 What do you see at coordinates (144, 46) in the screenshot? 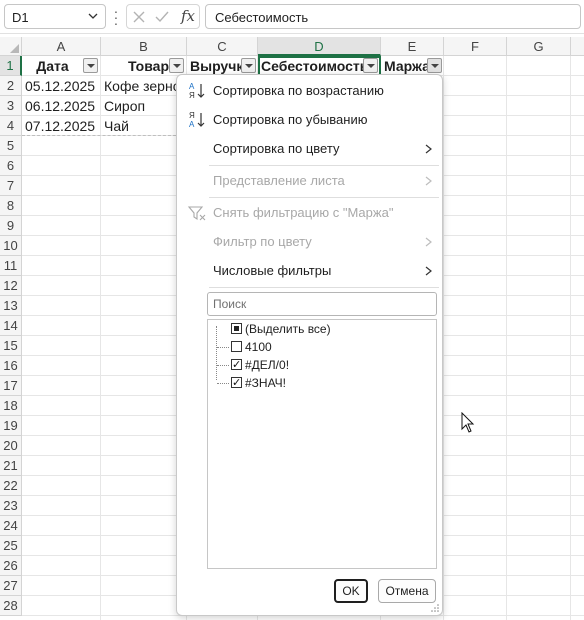
I see `column-header-b: B` at bounding box center [144, 46].